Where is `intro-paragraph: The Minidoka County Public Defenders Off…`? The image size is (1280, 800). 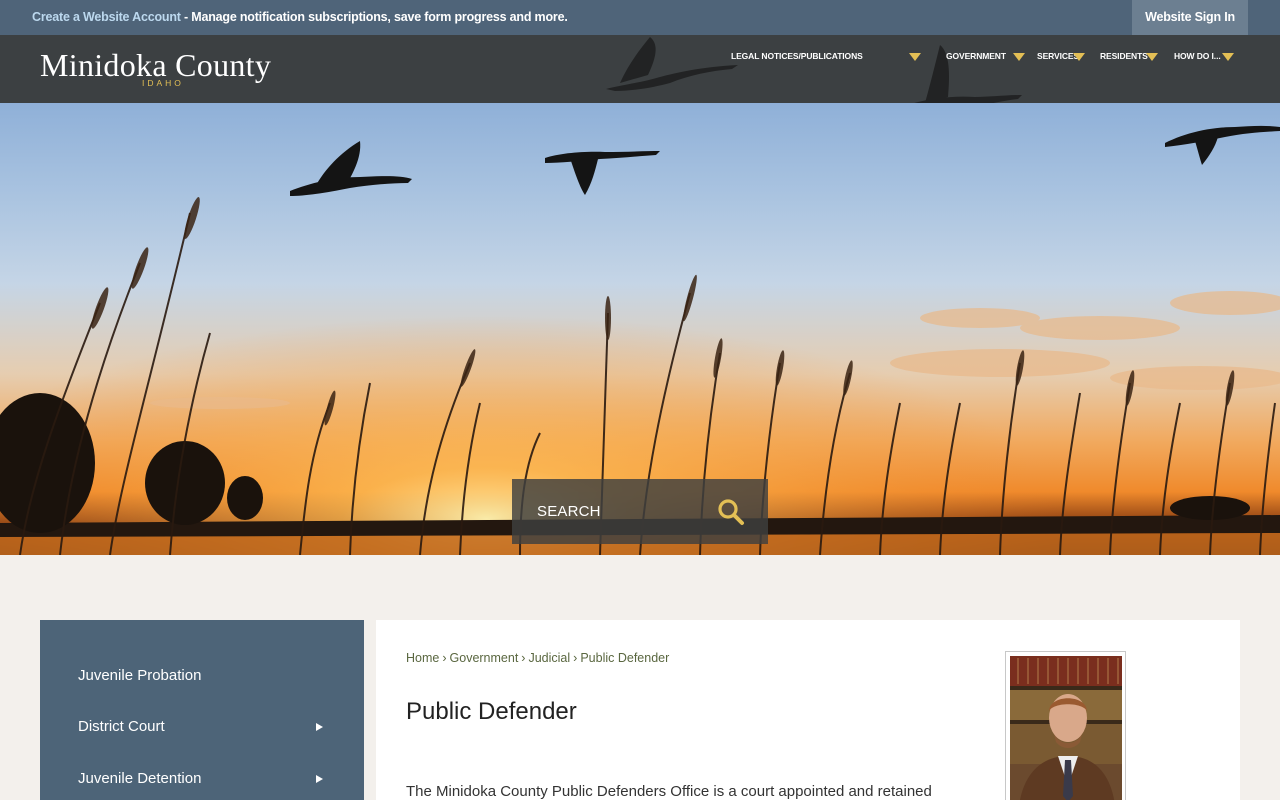 intro-paragraph: The Minidoka County Public Defenders Off… is located at coordinates (669, 791).